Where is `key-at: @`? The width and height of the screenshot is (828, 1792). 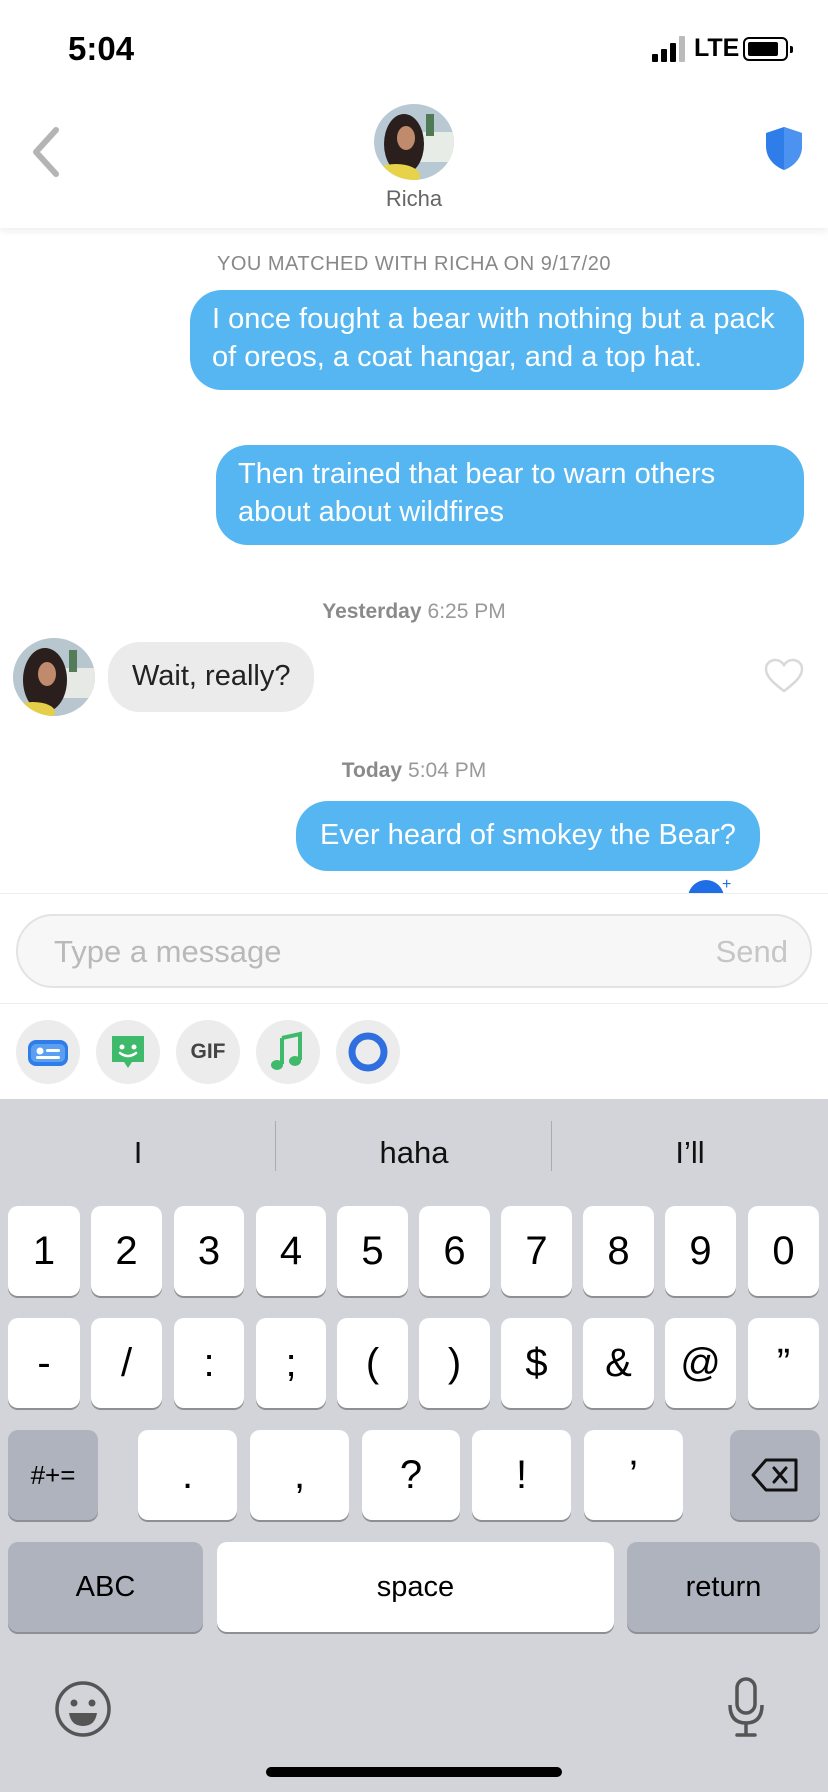 key-at: @ is located at coordinates (700, 1363).